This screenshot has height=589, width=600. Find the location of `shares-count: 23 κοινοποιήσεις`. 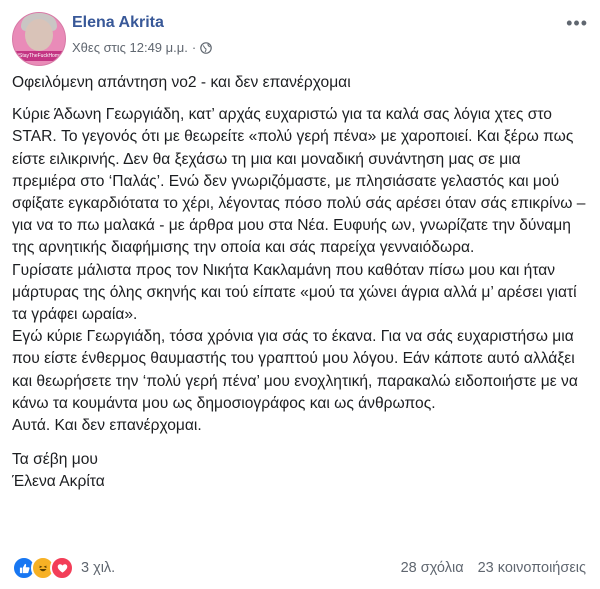

shares-count: 23 κοινοποιήσεις is located at coordinates (532, 568).